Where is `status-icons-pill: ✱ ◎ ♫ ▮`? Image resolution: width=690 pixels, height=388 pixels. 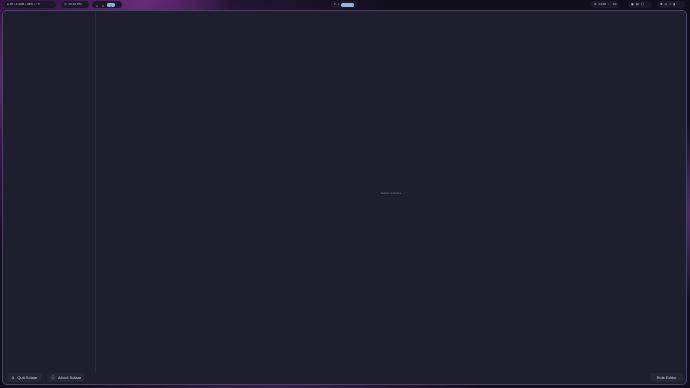
status-icons-pill: ✱ ◎ ♫ ▮ is located at coordinates (671, 4).